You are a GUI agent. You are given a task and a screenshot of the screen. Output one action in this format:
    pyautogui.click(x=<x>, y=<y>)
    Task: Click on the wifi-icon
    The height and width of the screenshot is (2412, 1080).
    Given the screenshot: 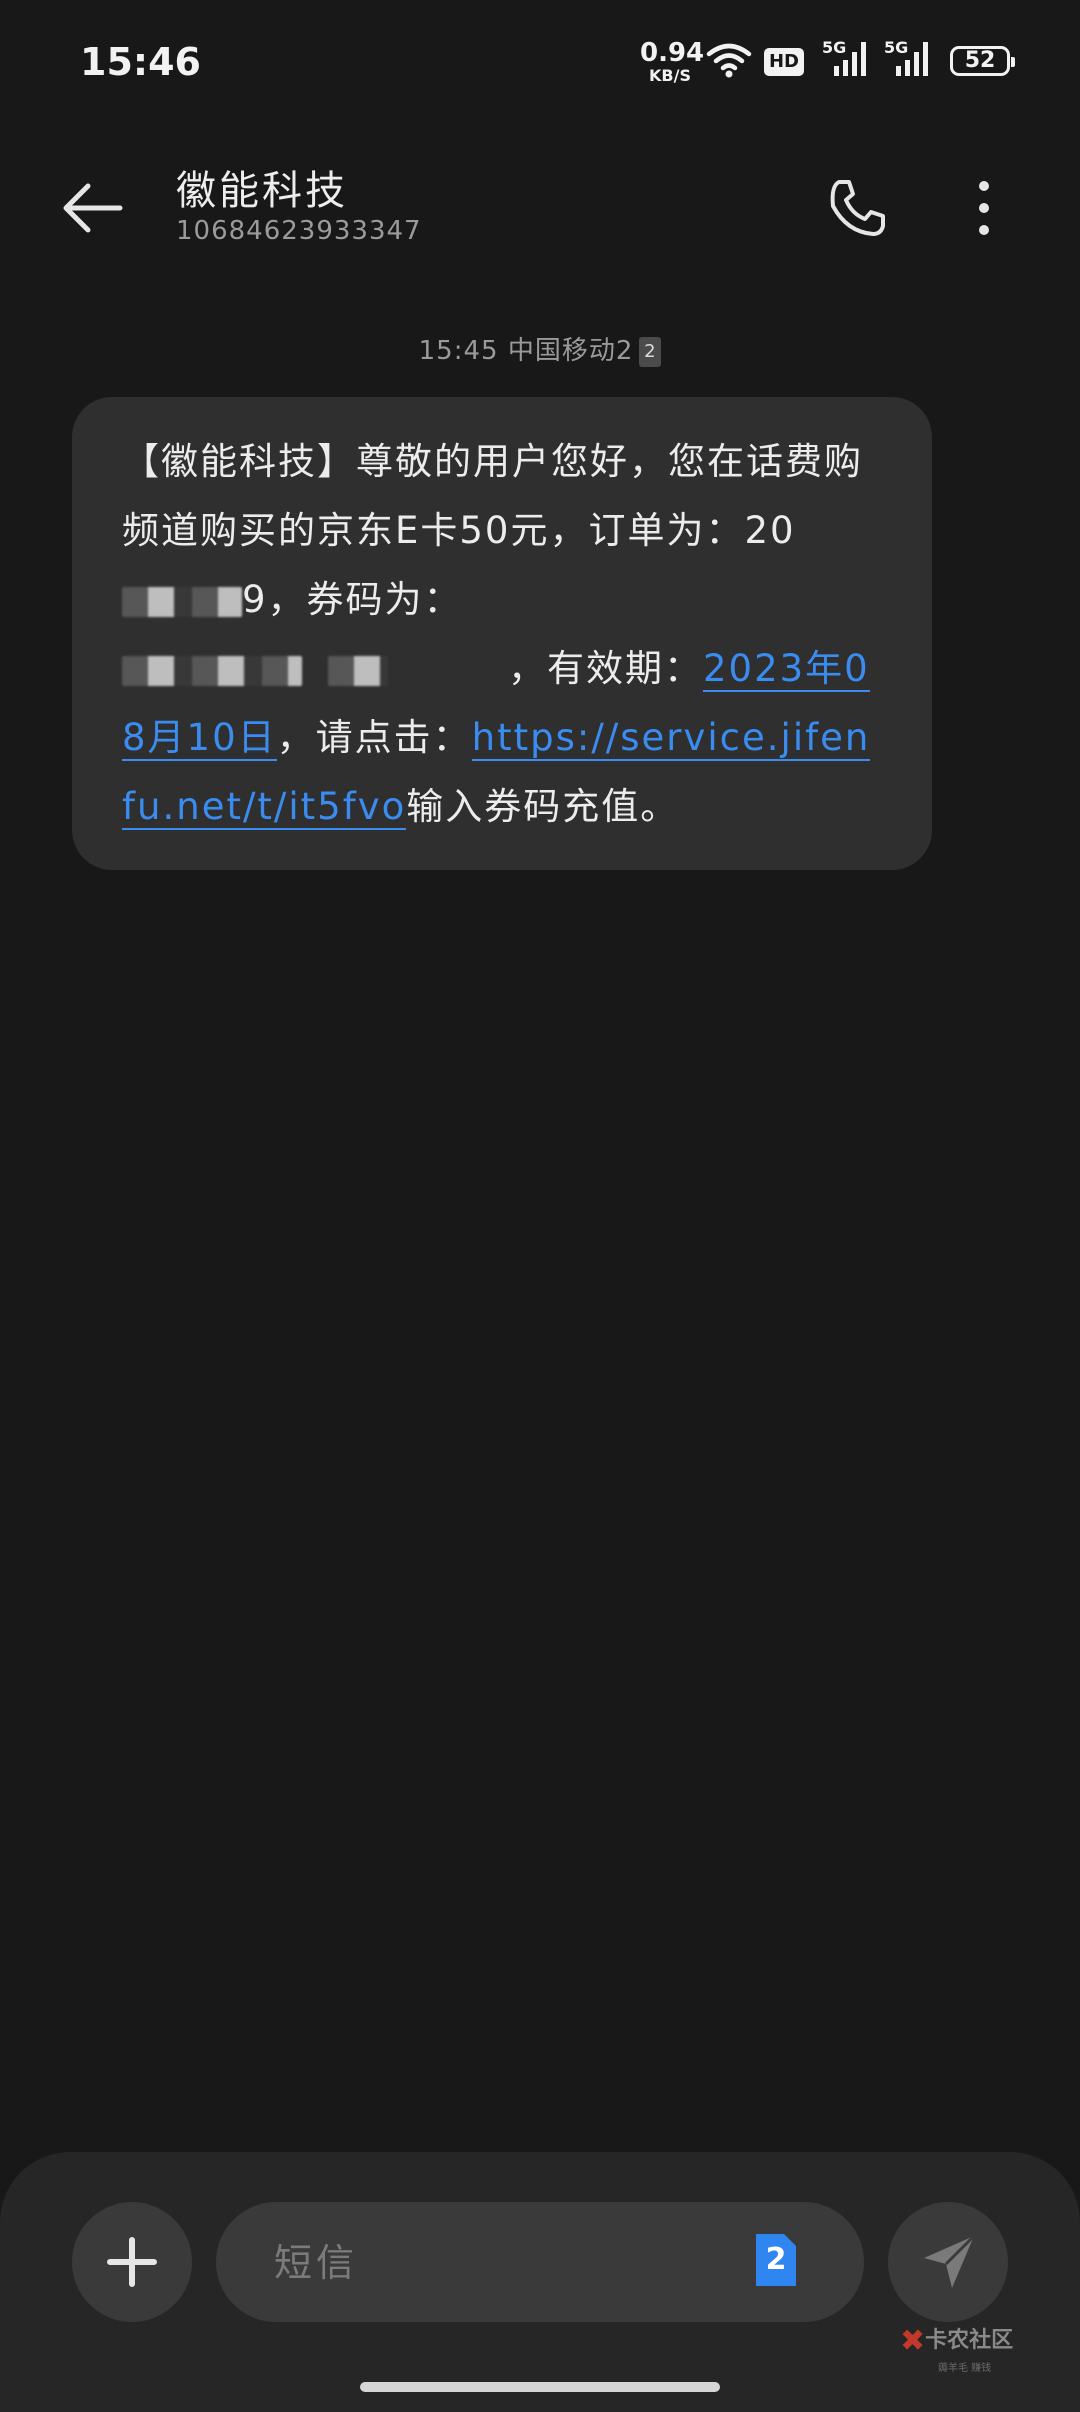 What is the action you would take?
    pyautogui.click(x=729, y=60)
    